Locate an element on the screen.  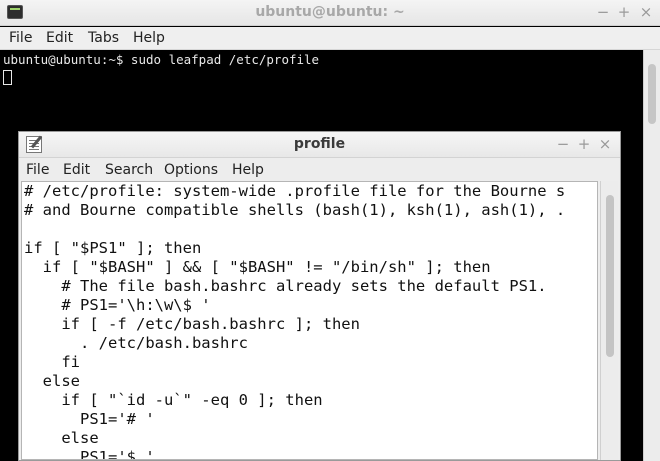
terminal-titlebar: ubuntu@ubuntu: ~ − + × is located at coordinates (330, 13).